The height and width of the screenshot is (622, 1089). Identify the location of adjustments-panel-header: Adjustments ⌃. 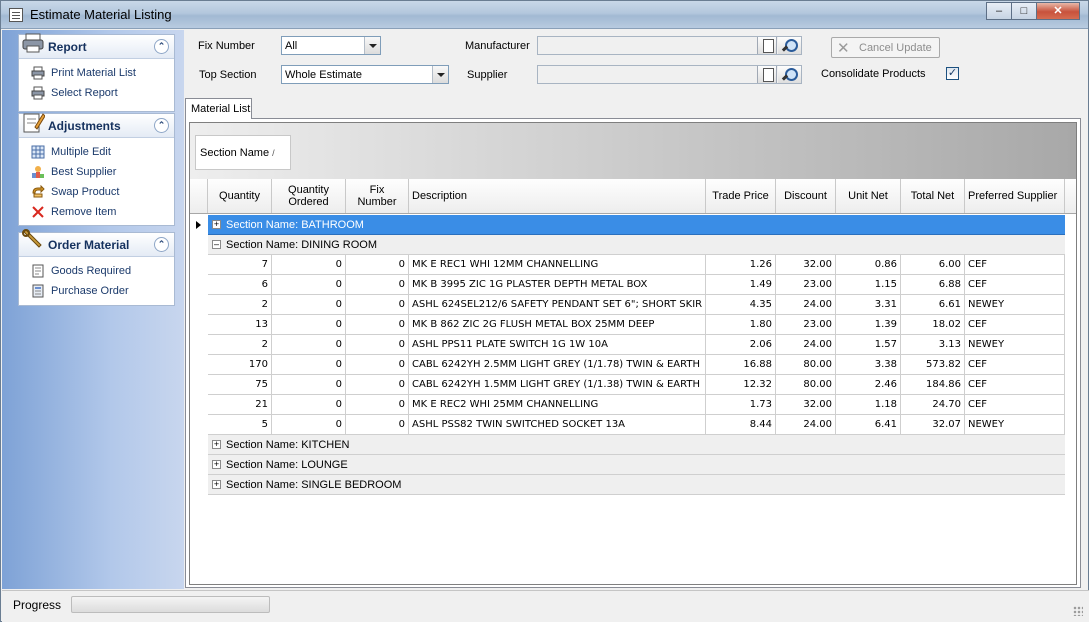
(96, 125).